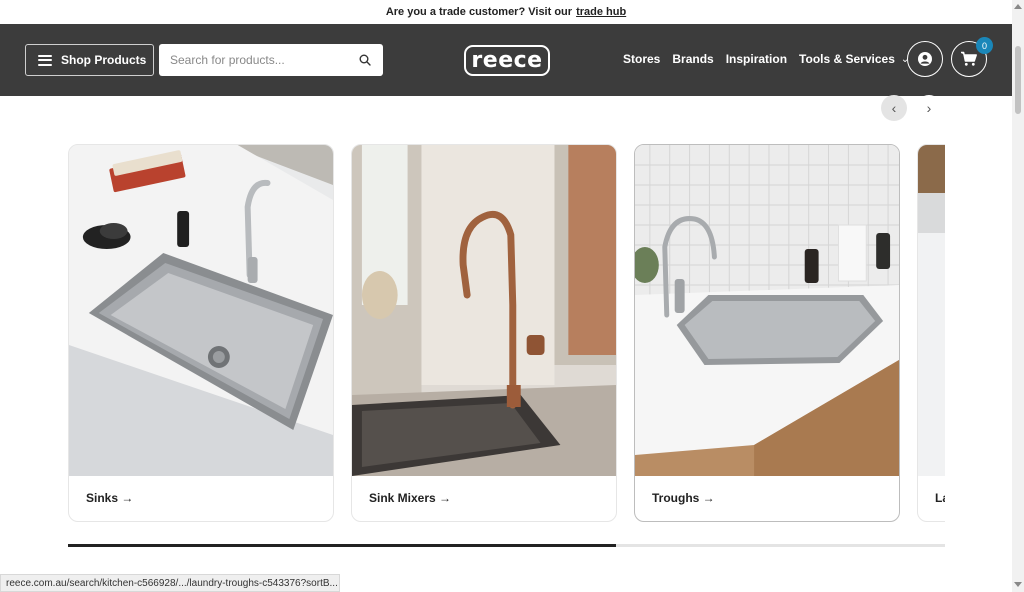 This screenshot has height=592, width=1024. Describe the element at coordinates (1018, 80) in the screenshot. I see `scroll-thumb` at that location.